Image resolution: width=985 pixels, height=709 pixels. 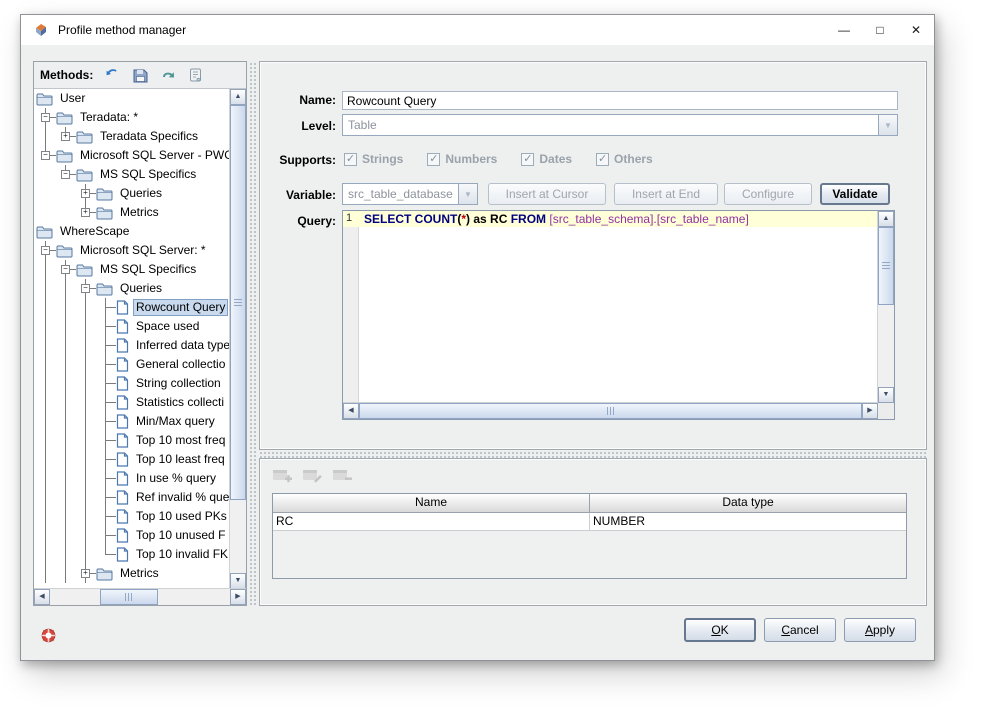 I want to click on tree-item: Top 10 most freq, so click(x=132, y=440).